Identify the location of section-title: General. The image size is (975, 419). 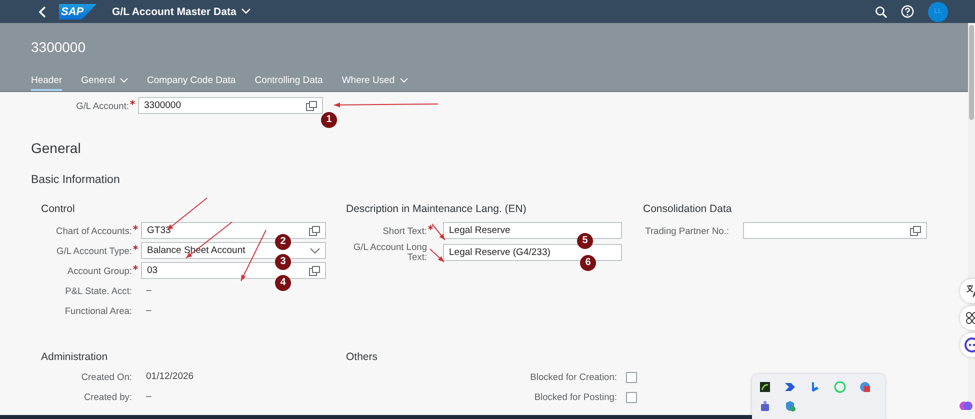
(56, 148).